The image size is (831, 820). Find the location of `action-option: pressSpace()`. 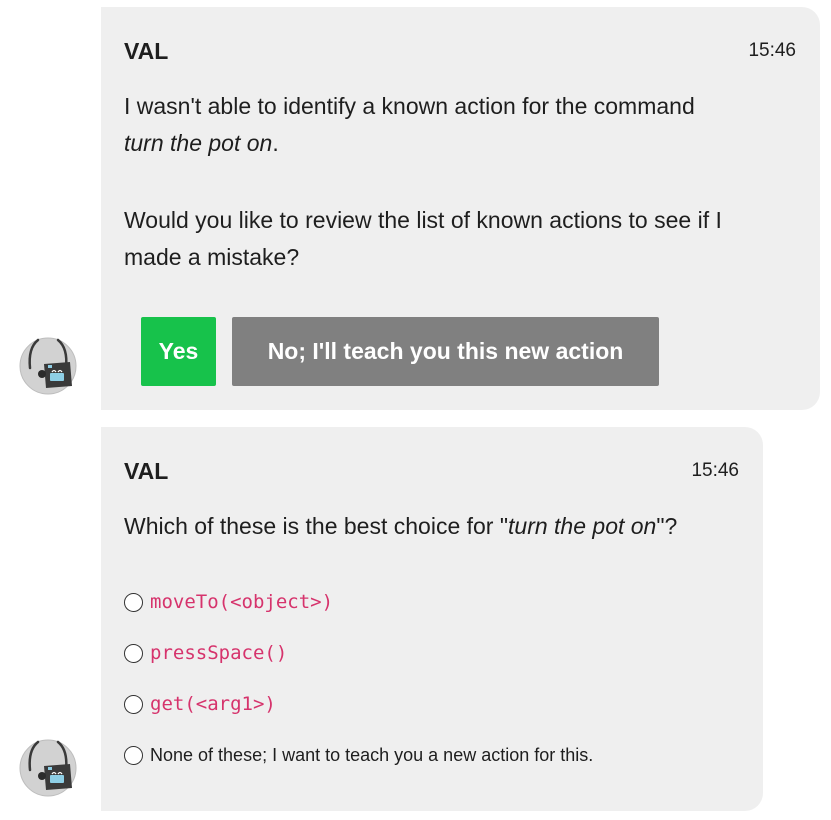

action-option: pressSpace() is located at coordinates (205, 653).